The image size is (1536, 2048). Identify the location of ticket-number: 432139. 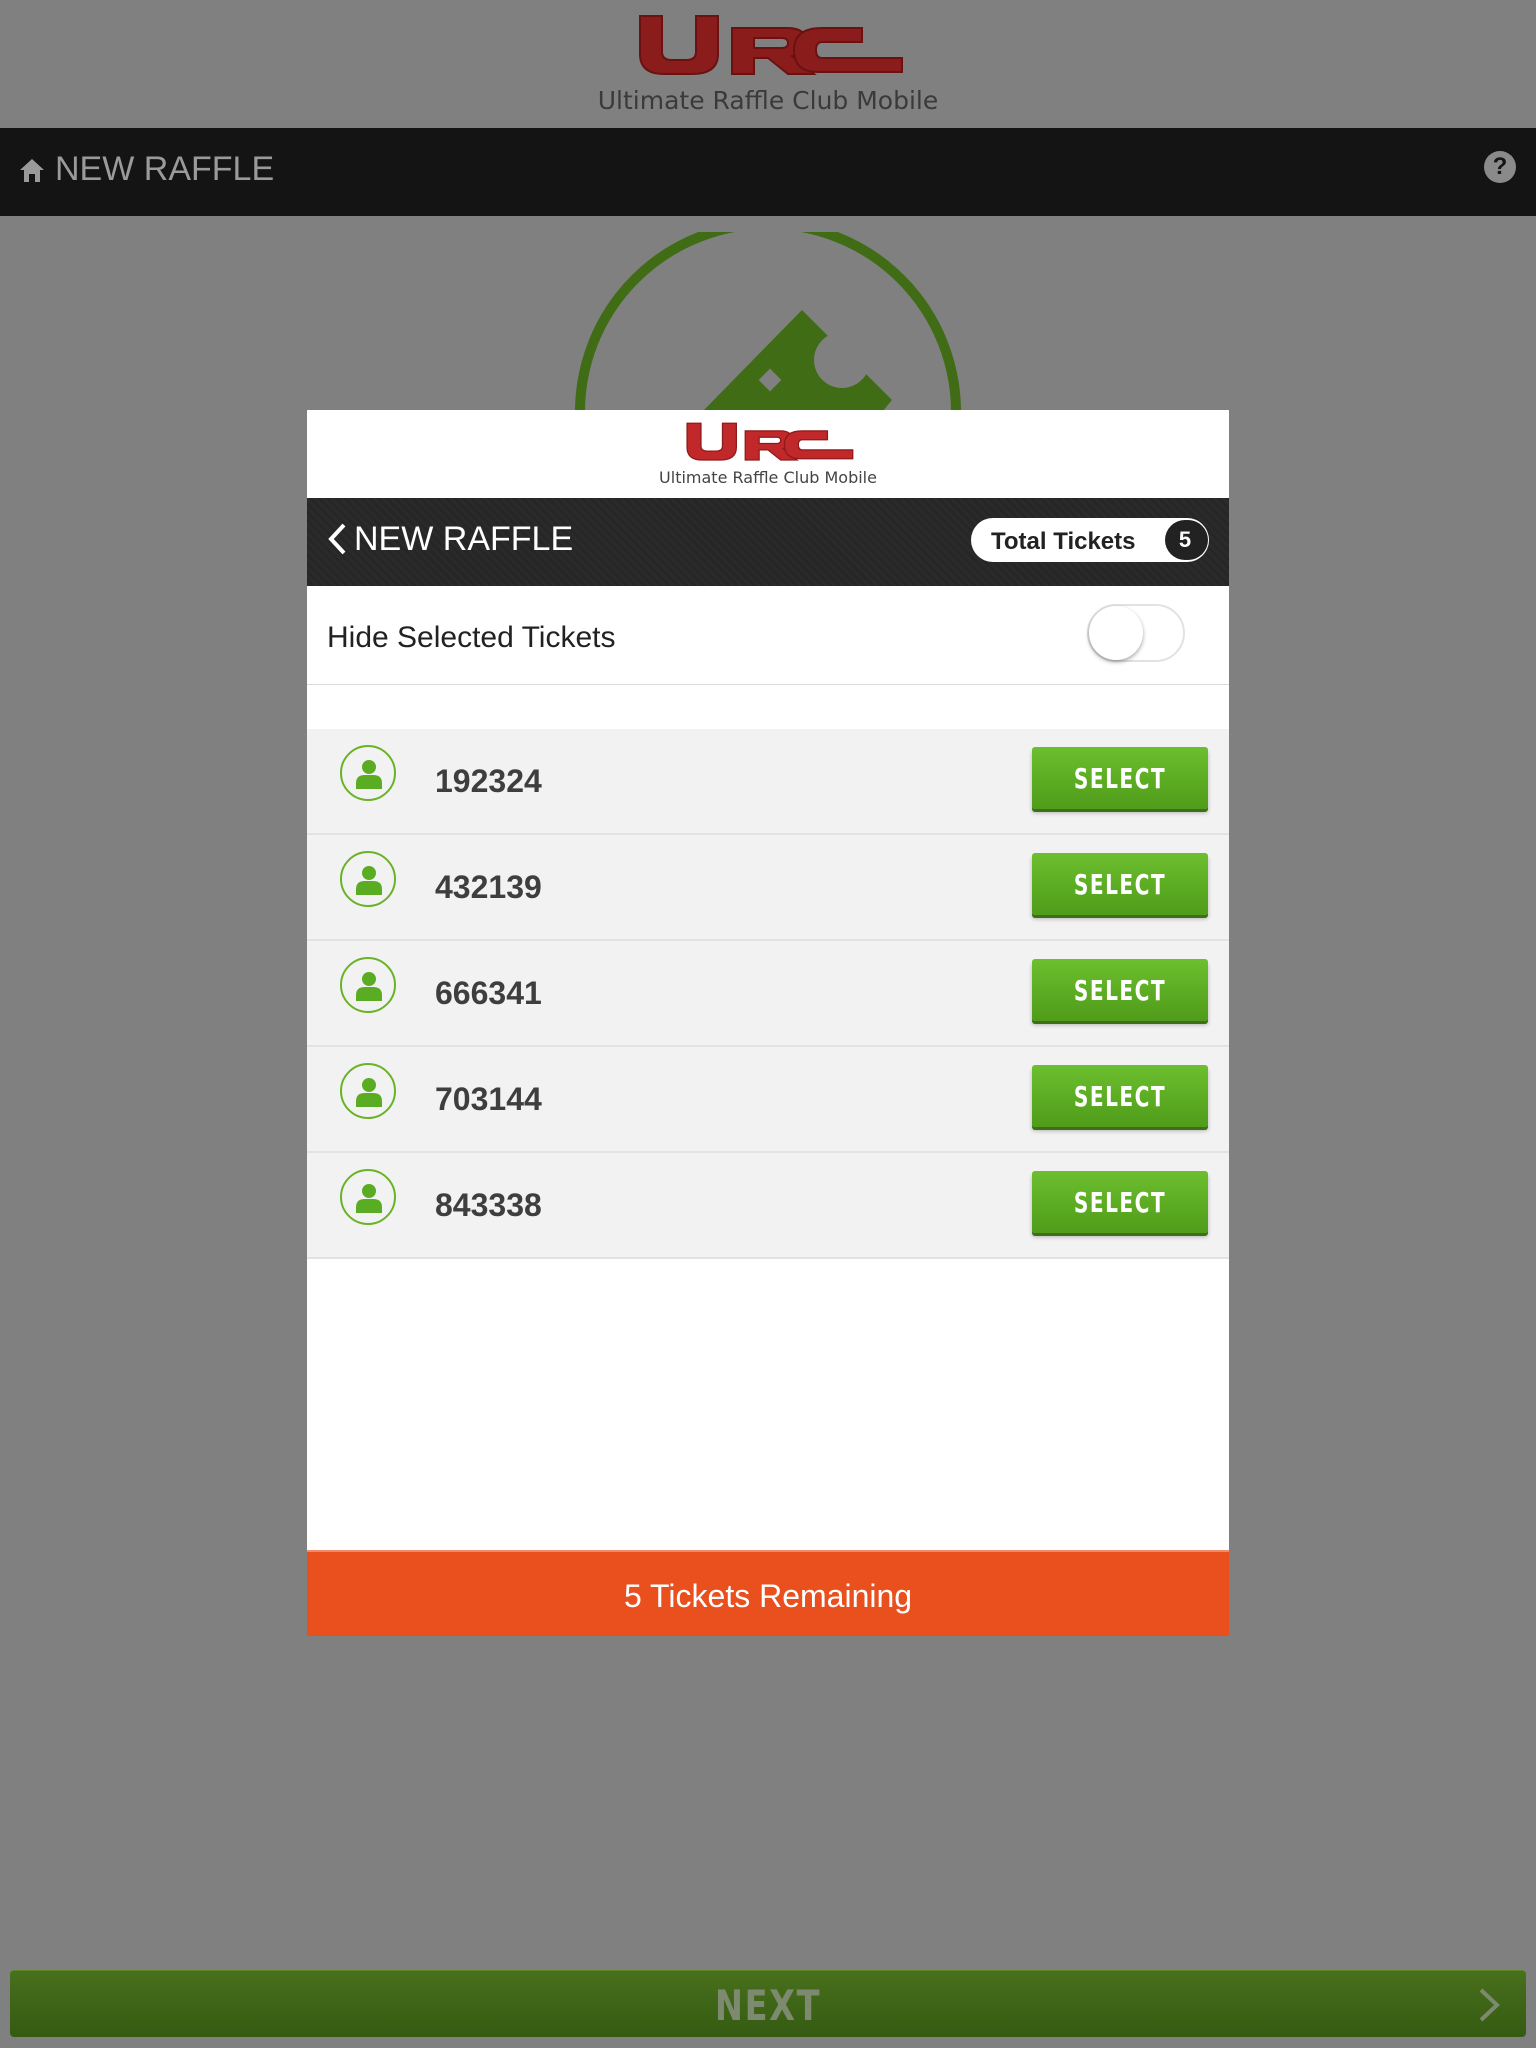
(488, 887).